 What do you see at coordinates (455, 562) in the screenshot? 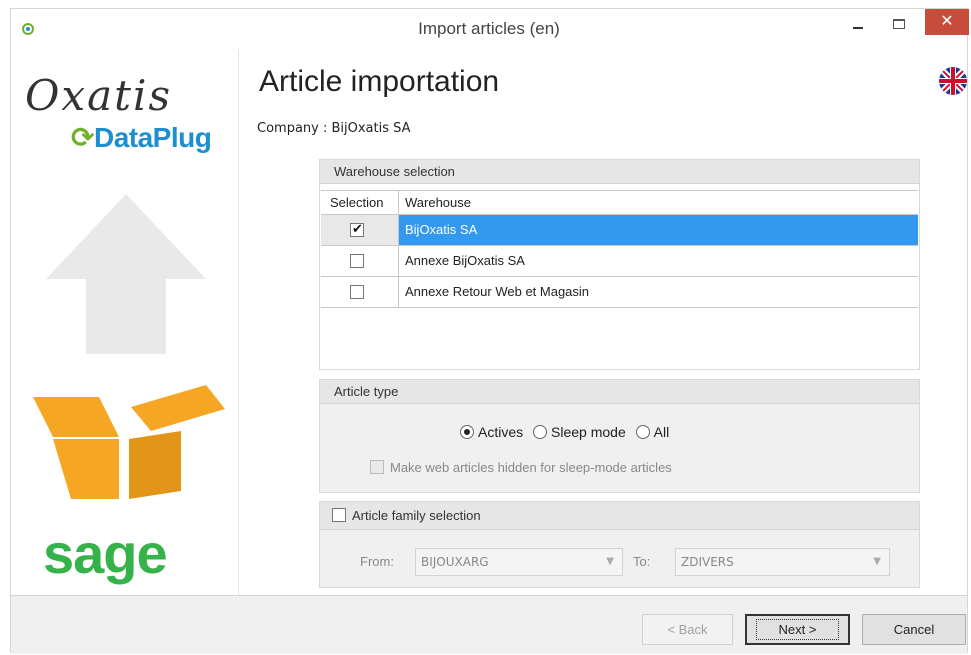
I see `family-from-value: BIJOUXARG` at bounding box center [455, 562].